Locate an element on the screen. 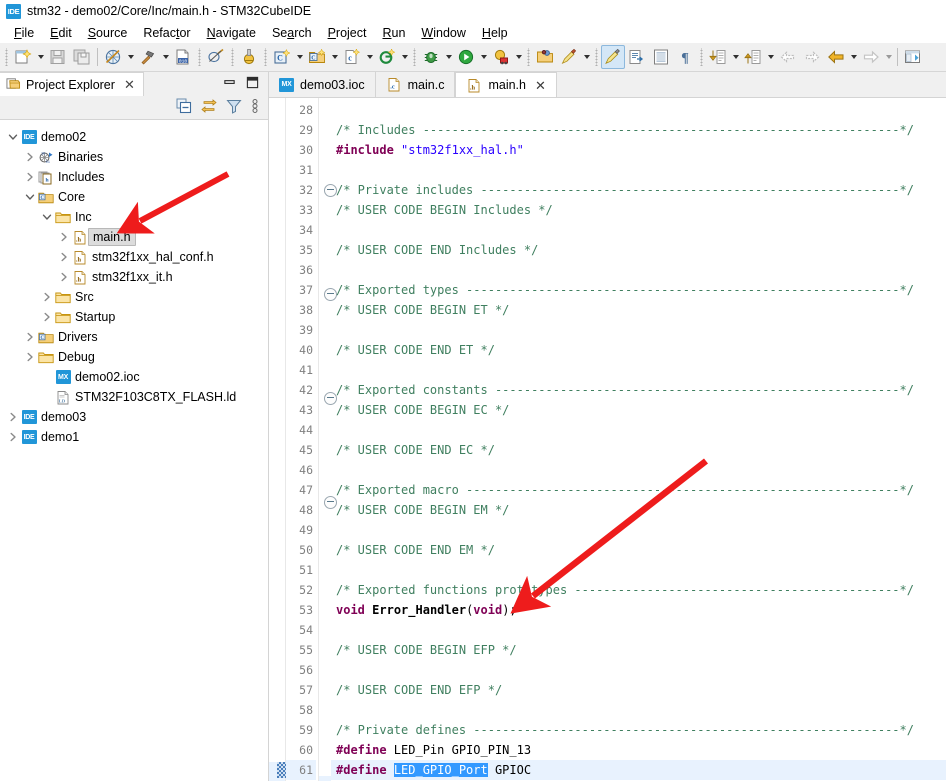 This screenshot has width=946, height=781. tree-item-stm32f103c8tx-flash-ld: LD STM32F103C8TX_FLASH.ld is located at coordinates (134, 397).